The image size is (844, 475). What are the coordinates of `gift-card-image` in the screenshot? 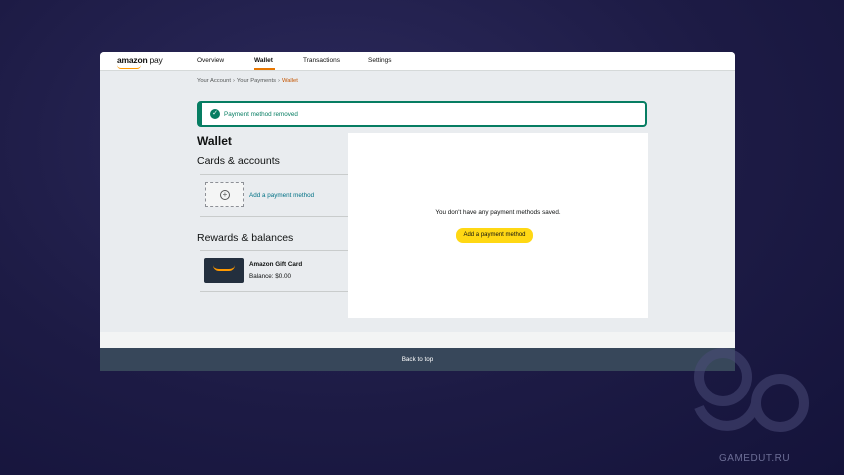 It's located at (224, 270).